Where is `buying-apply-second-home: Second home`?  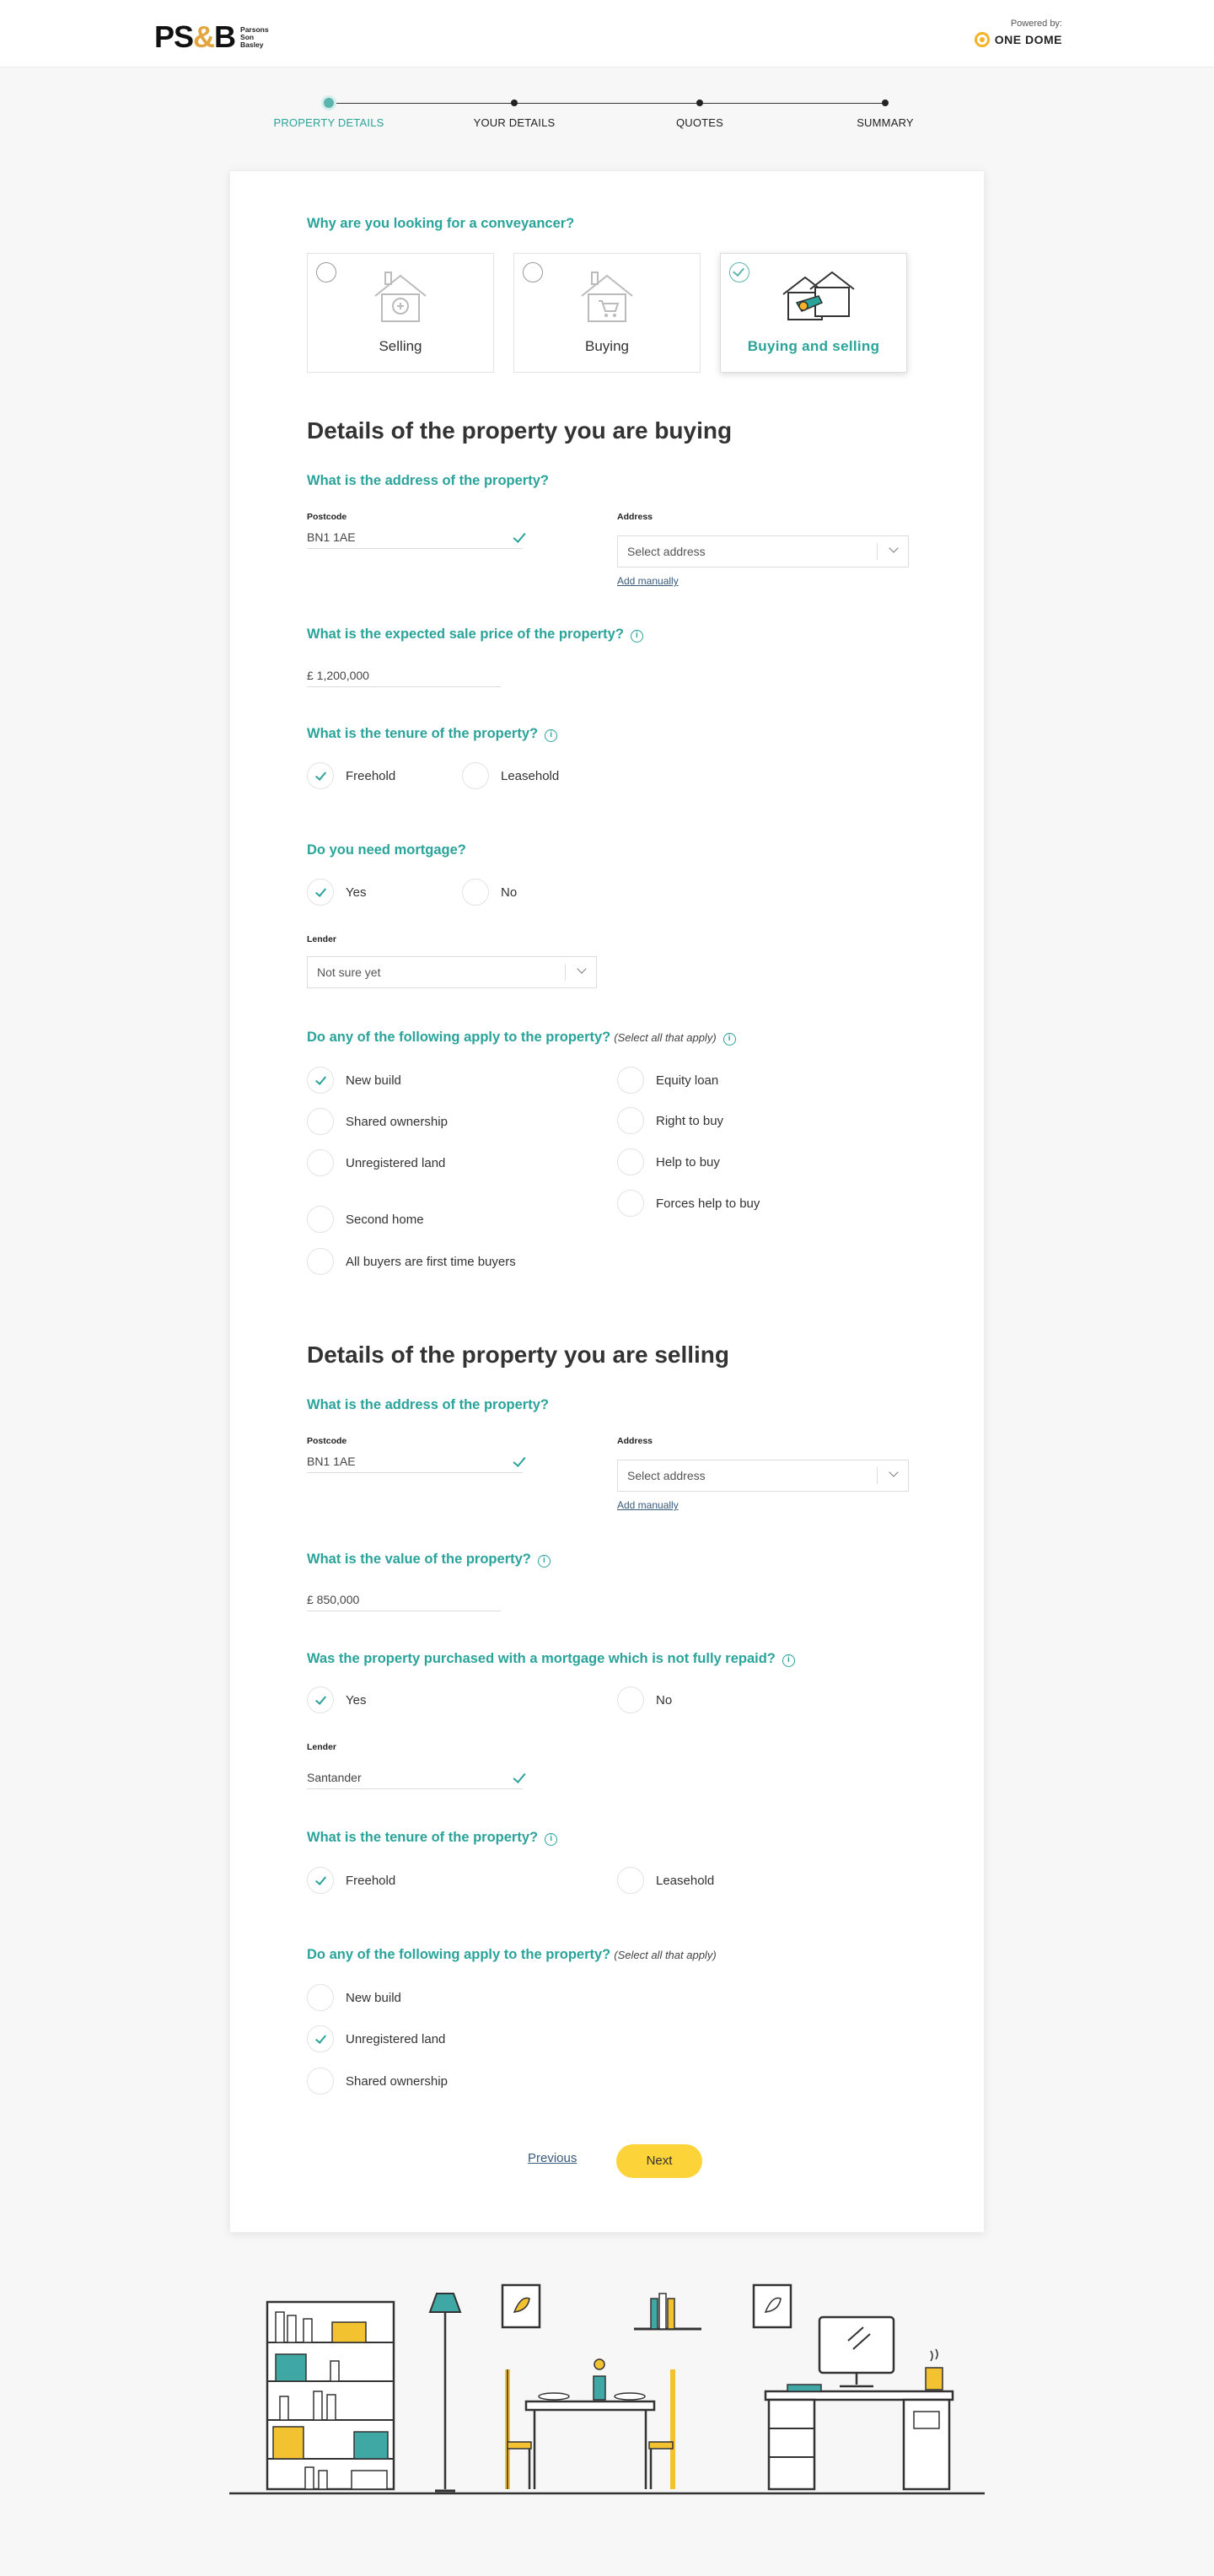
buying-apply-second-home: Second home is located at coordinates (365, 1219).